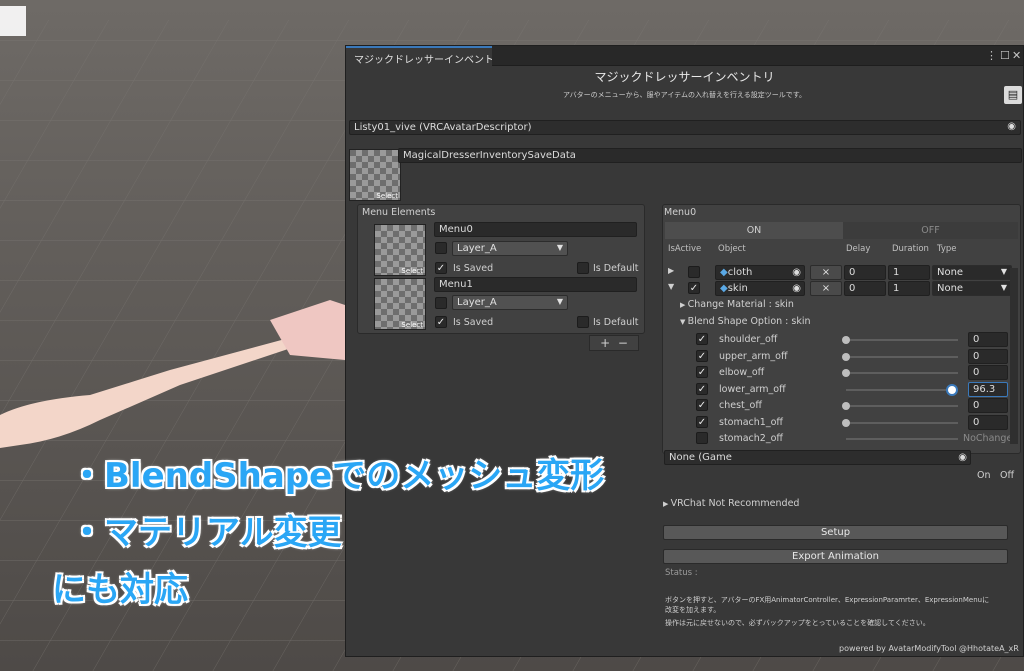  What do you see at coordinates (614, 343) in the screenshot?
I see `add-remove-buttons: + −` at bounding box center [614, 343].